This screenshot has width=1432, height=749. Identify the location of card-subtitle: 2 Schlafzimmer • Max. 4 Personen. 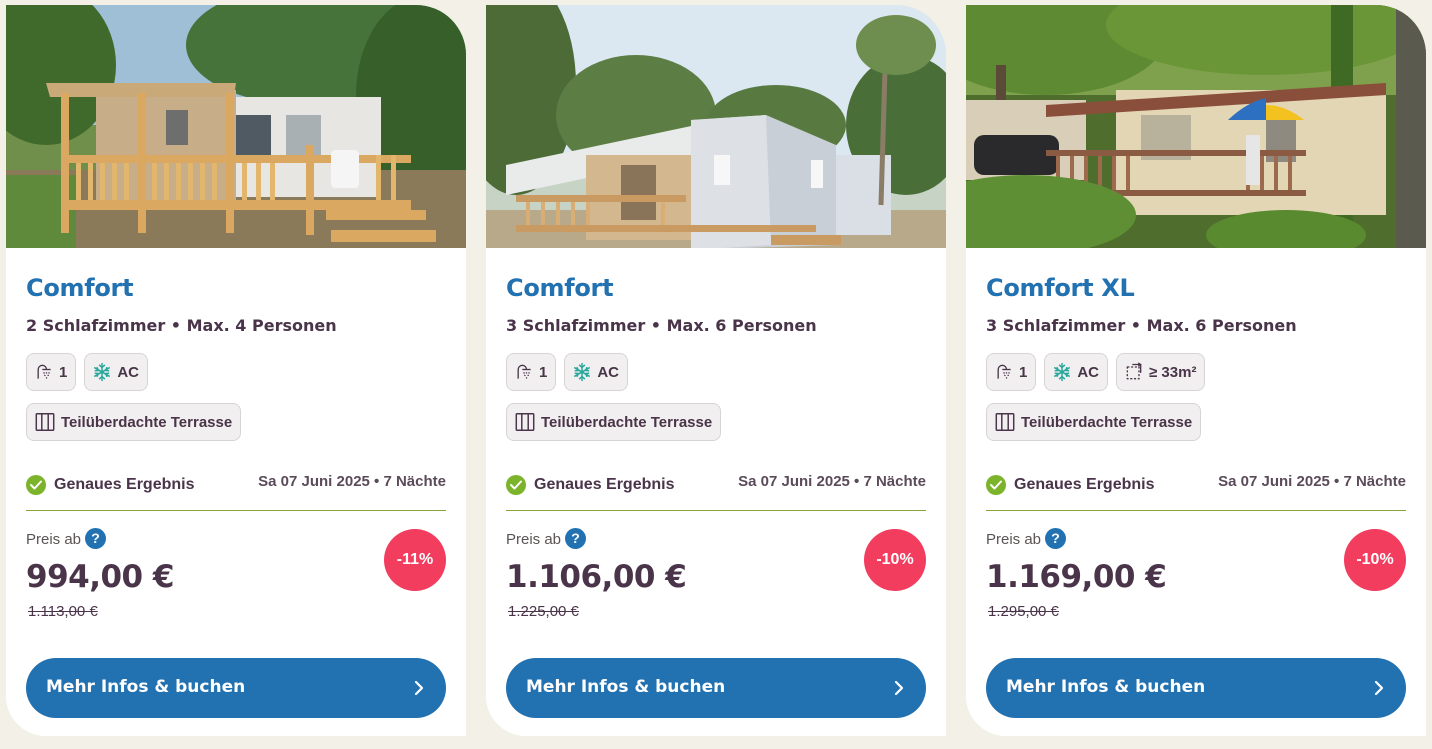
(181, 325).